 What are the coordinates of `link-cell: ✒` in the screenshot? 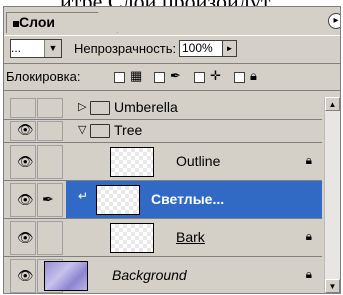 It's located at (50, 200).